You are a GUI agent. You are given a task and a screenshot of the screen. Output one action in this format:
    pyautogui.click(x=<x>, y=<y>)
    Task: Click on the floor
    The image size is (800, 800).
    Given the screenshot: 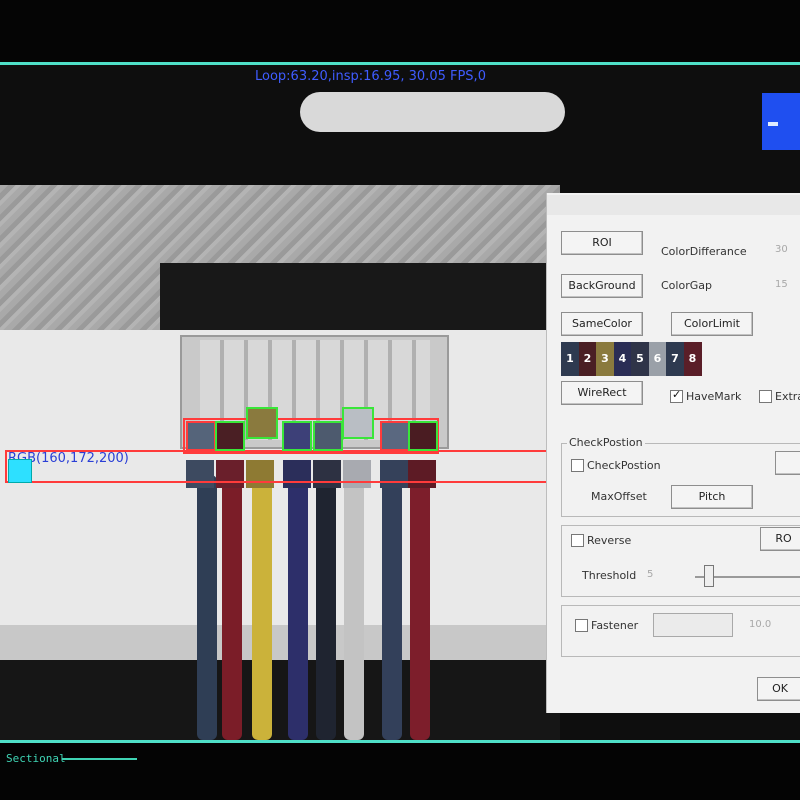 What is the action you would take?
    pyautogui.click(x=280, y=700)
    